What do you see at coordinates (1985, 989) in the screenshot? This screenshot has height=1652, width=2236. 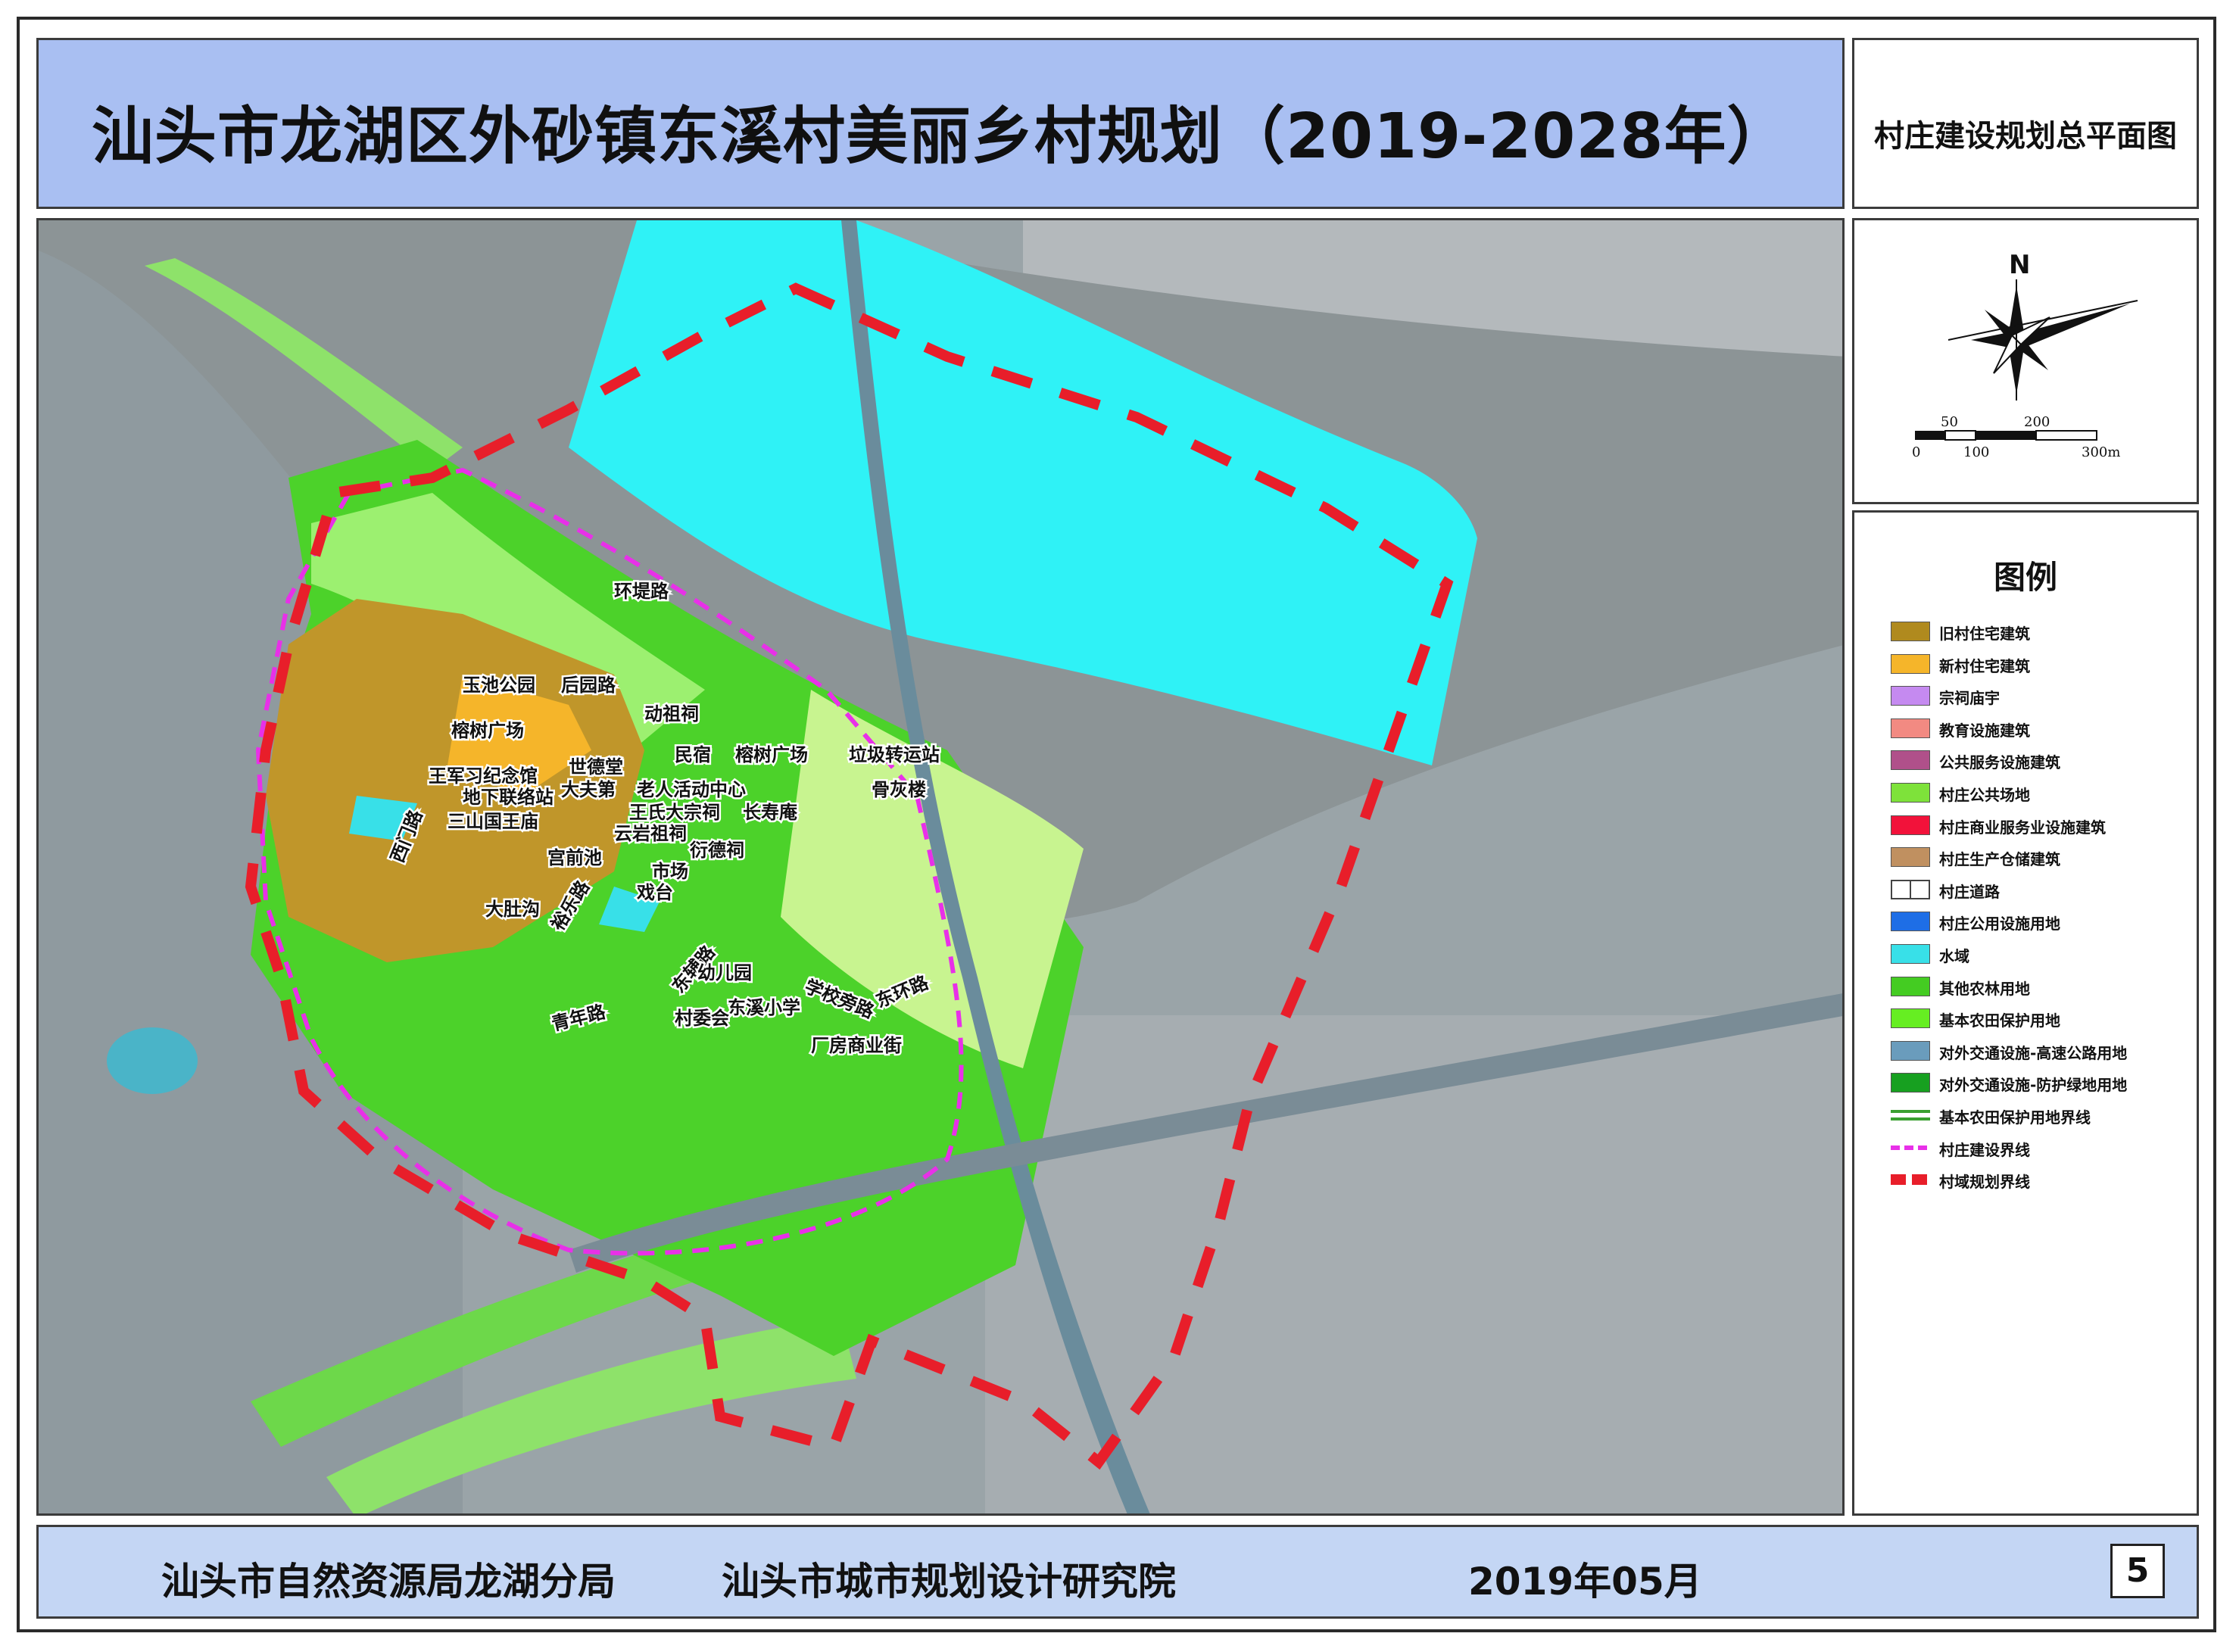 I see `legend-label: 其他农林用地` at bounding box center [1985, 989].